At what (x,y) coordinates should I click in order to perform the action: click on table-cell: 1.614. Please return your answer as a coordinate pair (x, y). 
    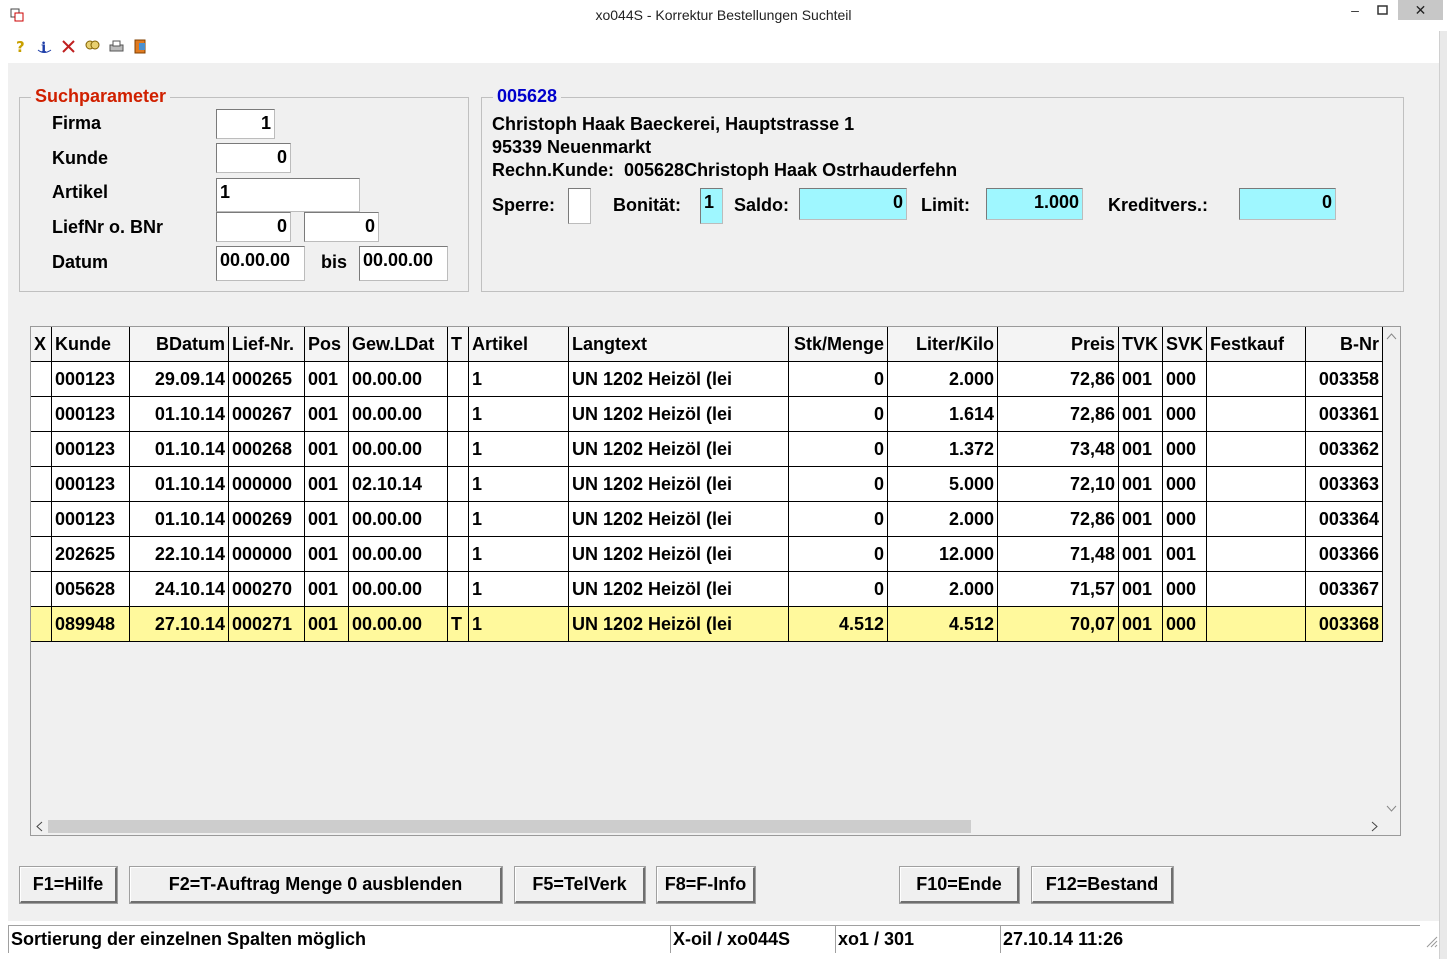
    Looking at the image, I should click on (943, 414).